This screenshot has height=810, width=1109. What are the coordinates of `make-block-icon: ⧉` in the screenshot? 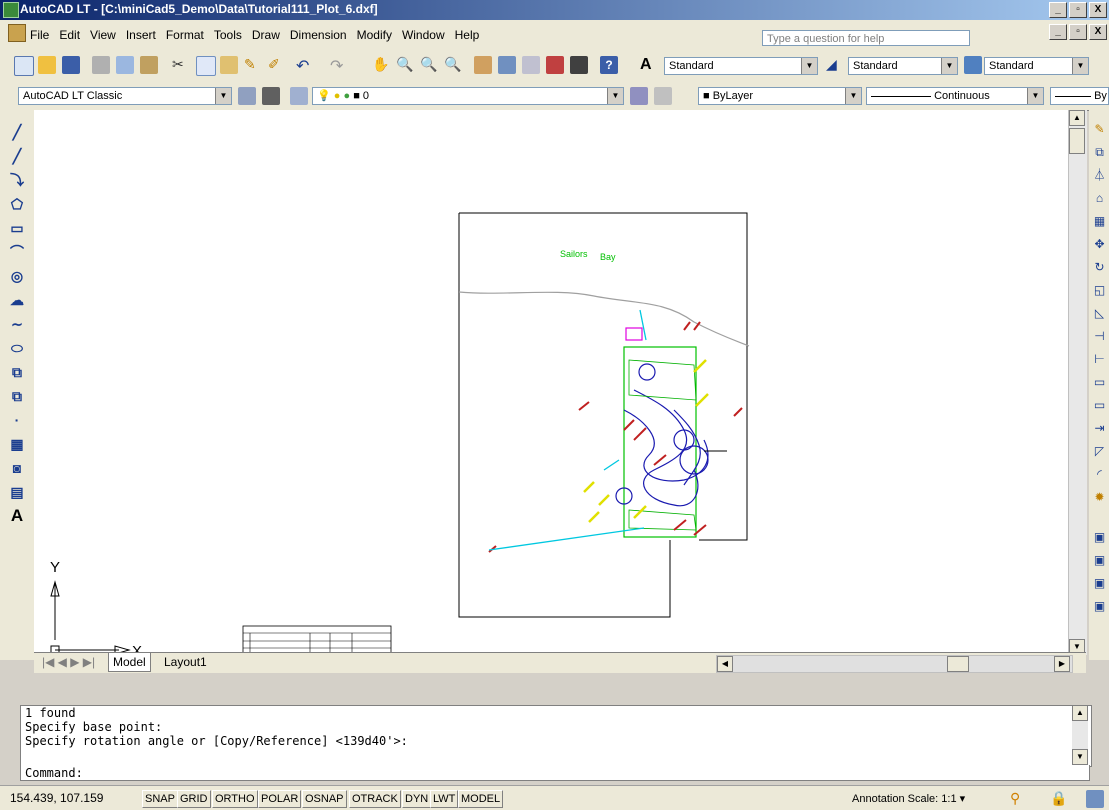 It's located at (17, 396).